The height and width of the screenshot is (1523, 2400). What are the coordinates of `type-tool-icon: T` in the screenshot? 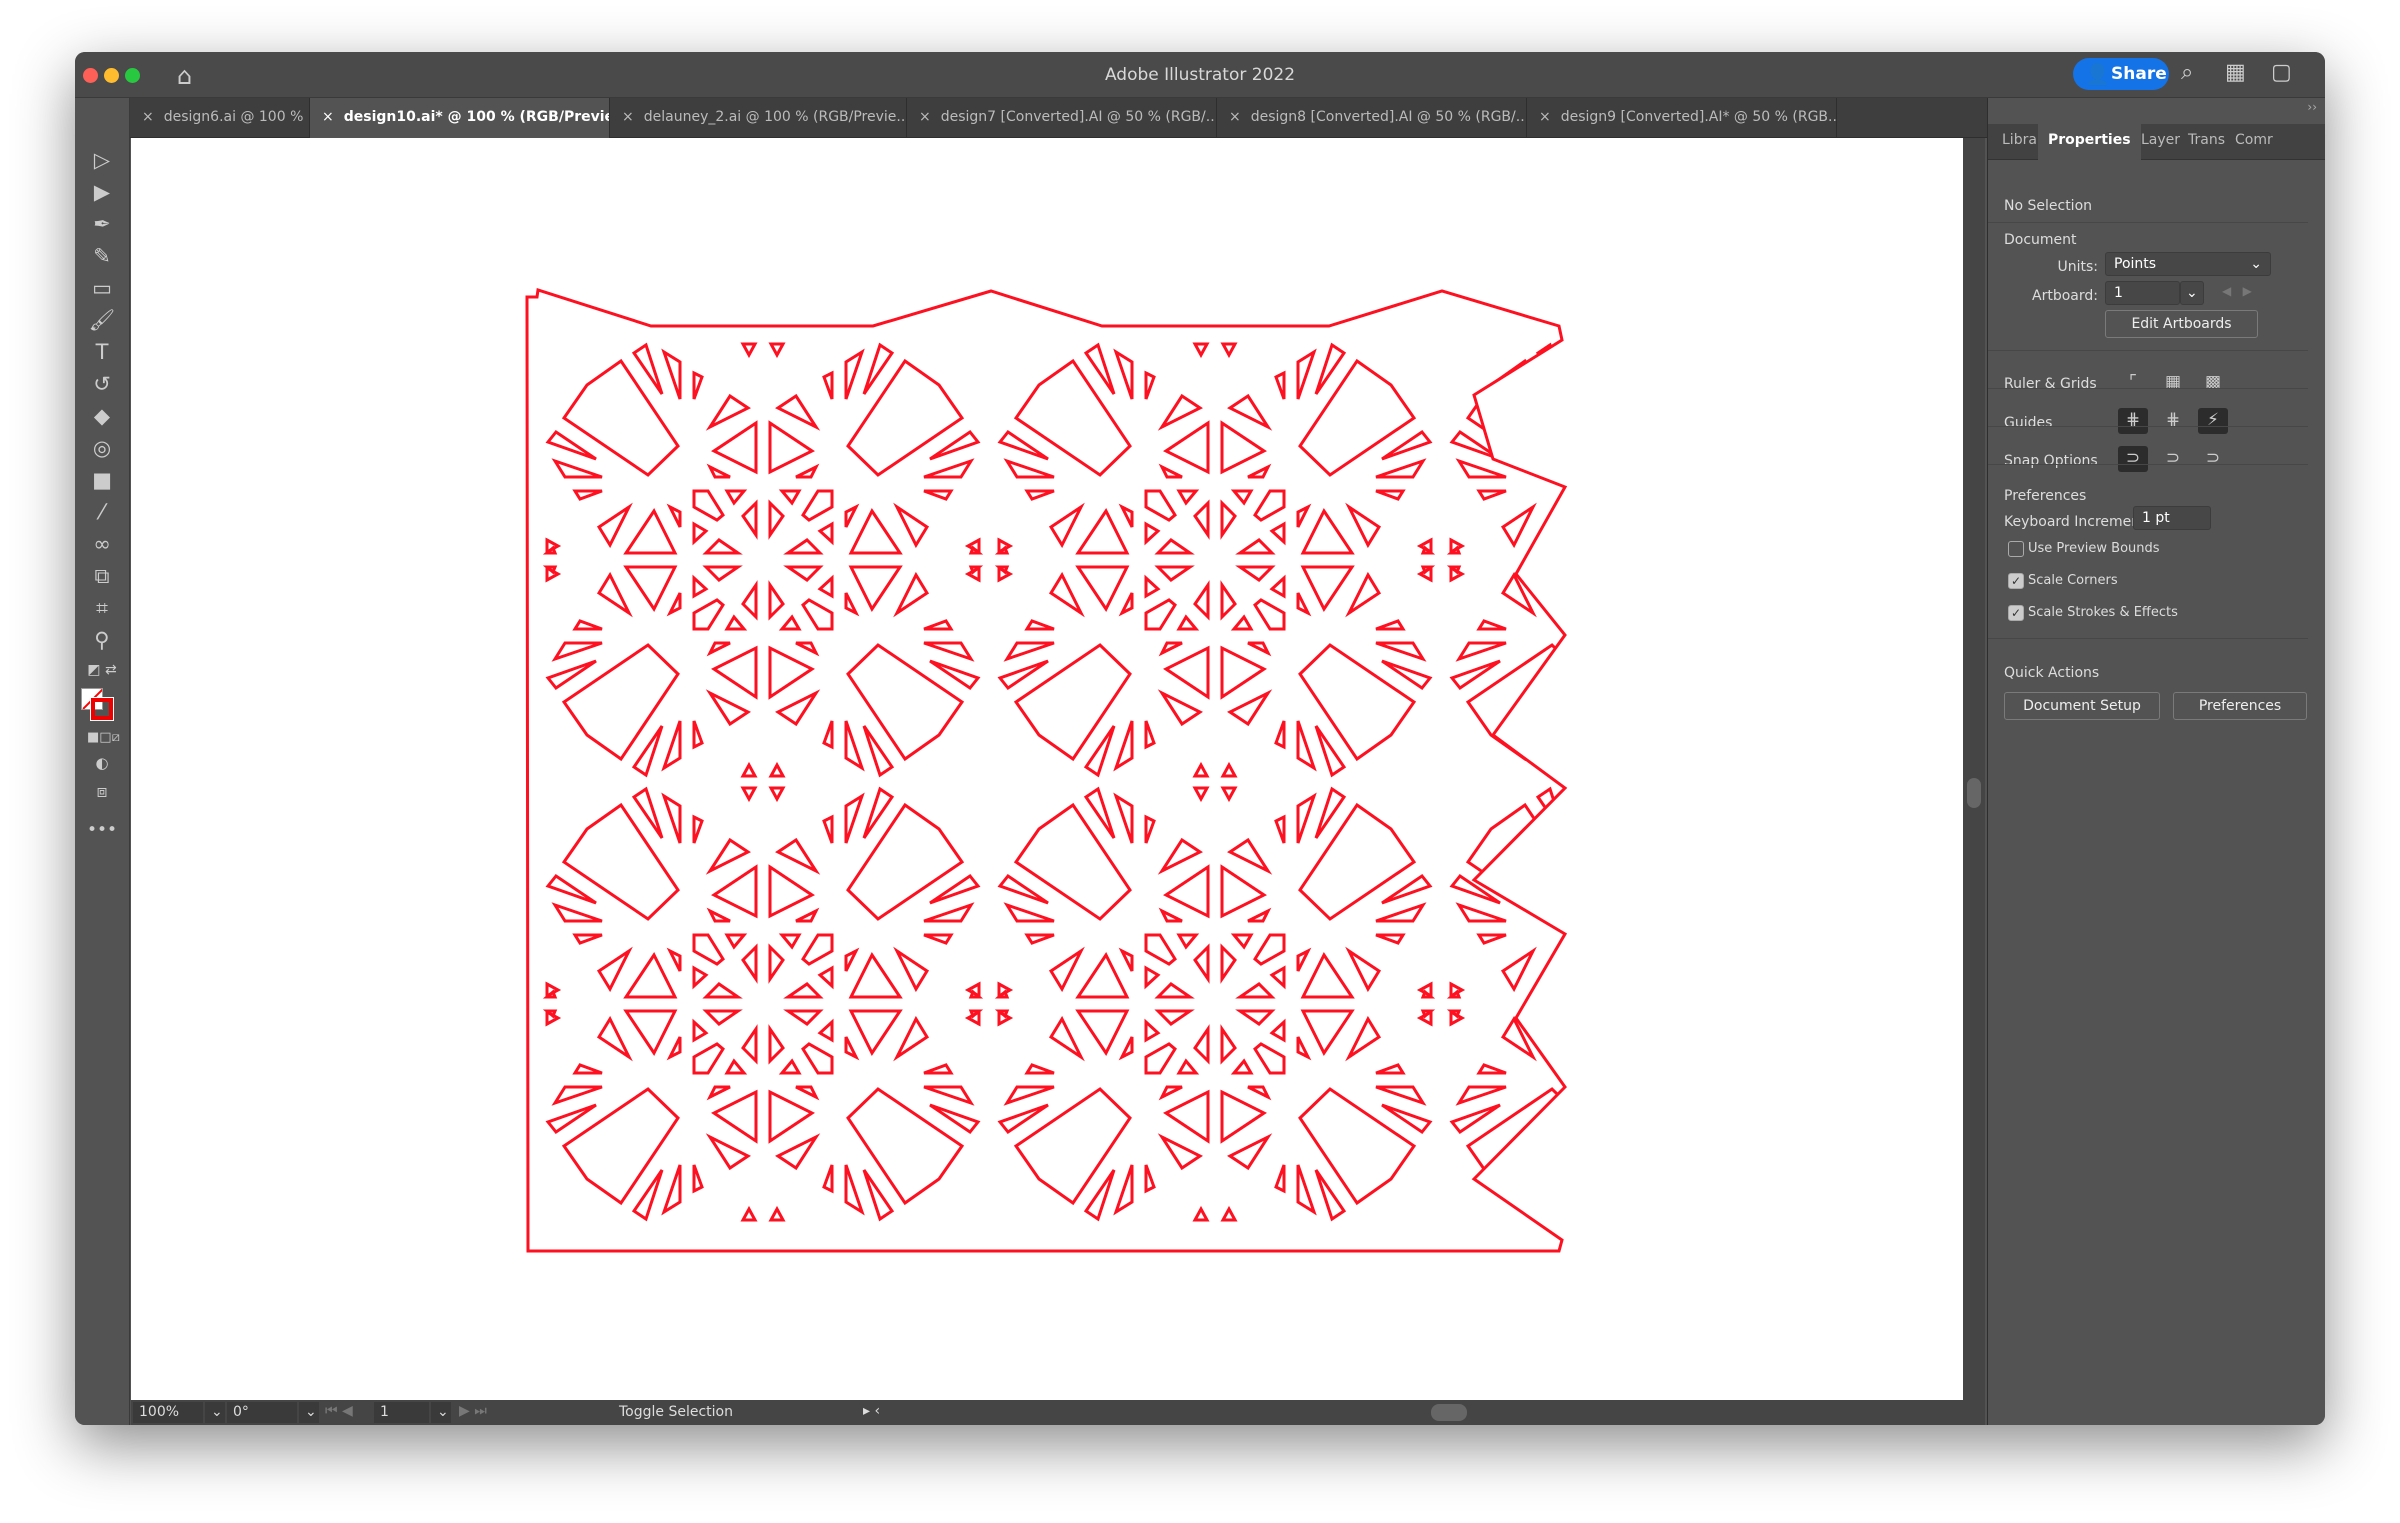 It's located at (102, 354).